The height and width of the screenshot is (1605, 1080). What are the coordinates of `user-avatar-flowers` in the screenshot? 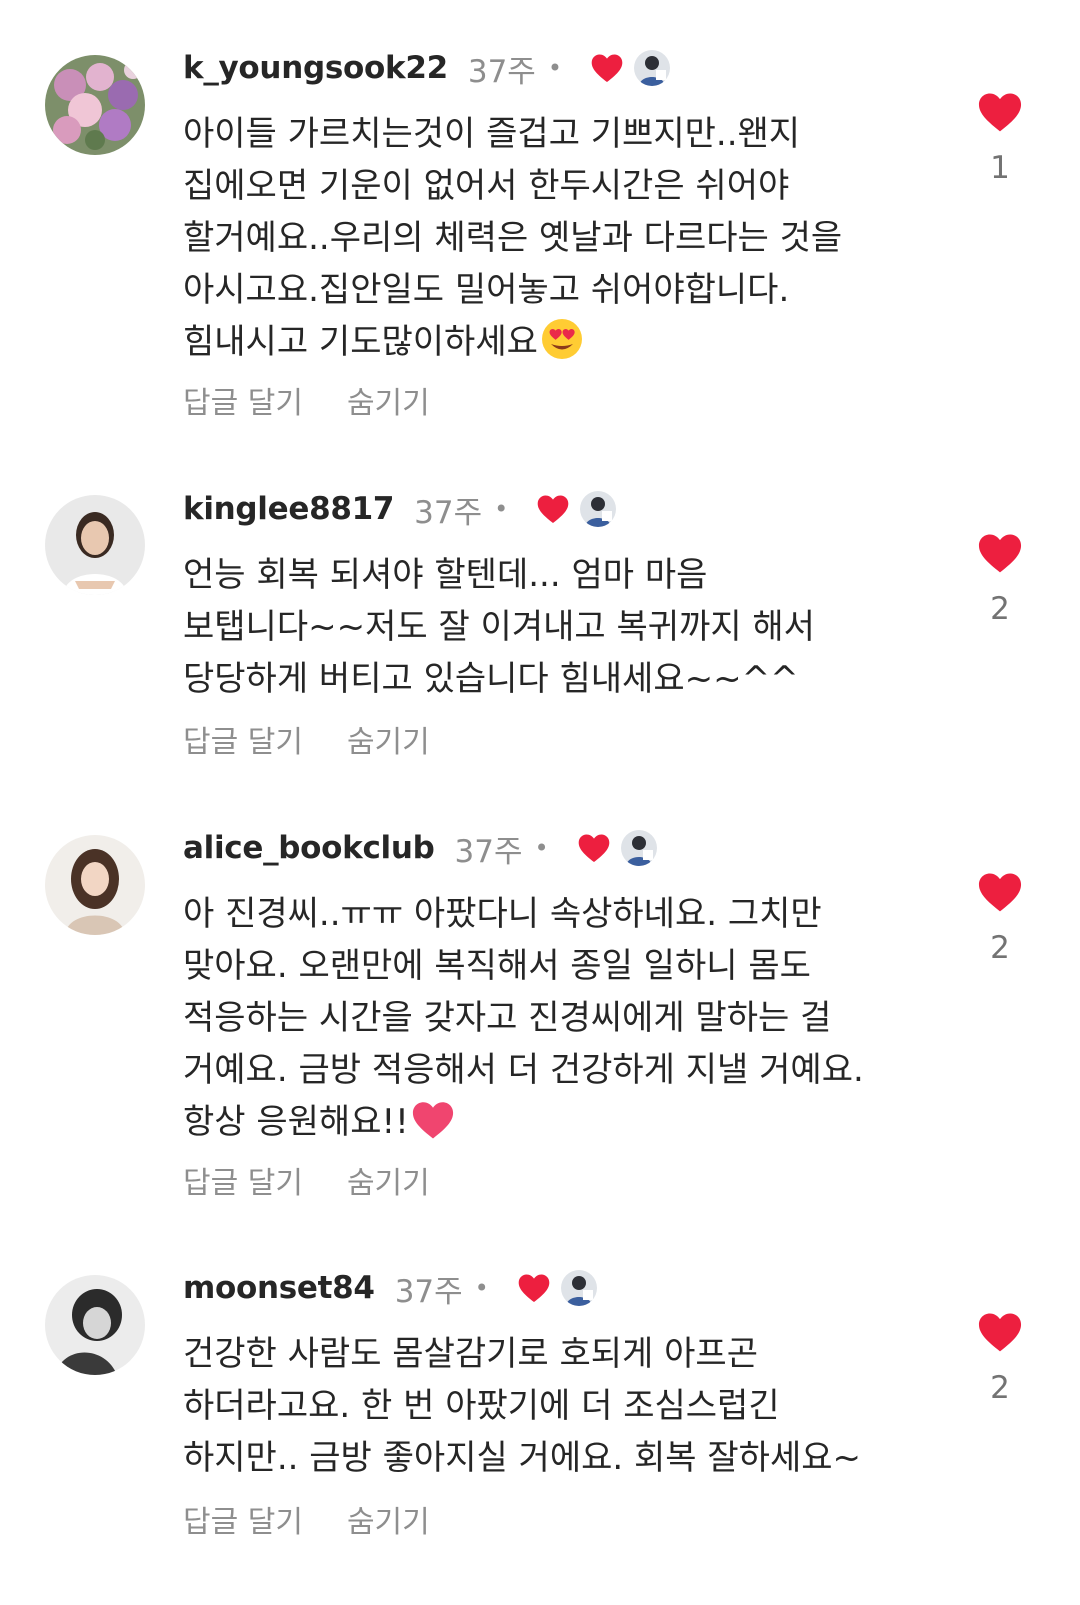 It's located at (95, 105).